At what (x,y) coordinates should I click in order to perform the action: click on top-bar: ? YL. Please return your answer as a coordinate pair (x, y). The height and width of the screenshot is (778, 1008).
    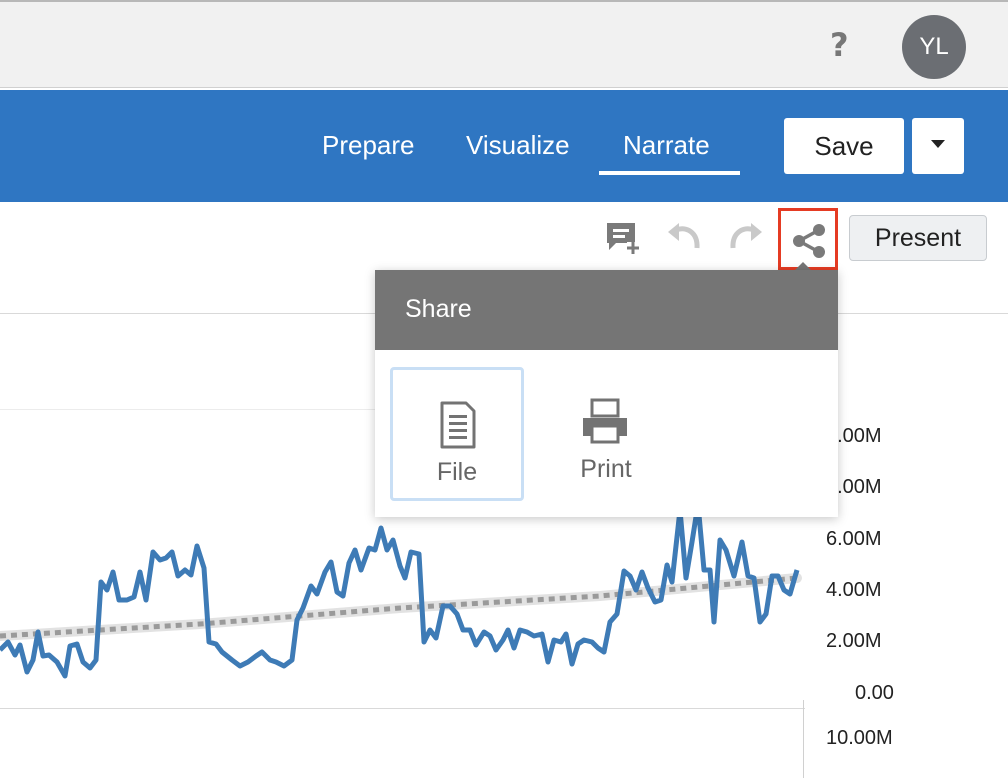
    Looking at the image, I should click on (504, 44).